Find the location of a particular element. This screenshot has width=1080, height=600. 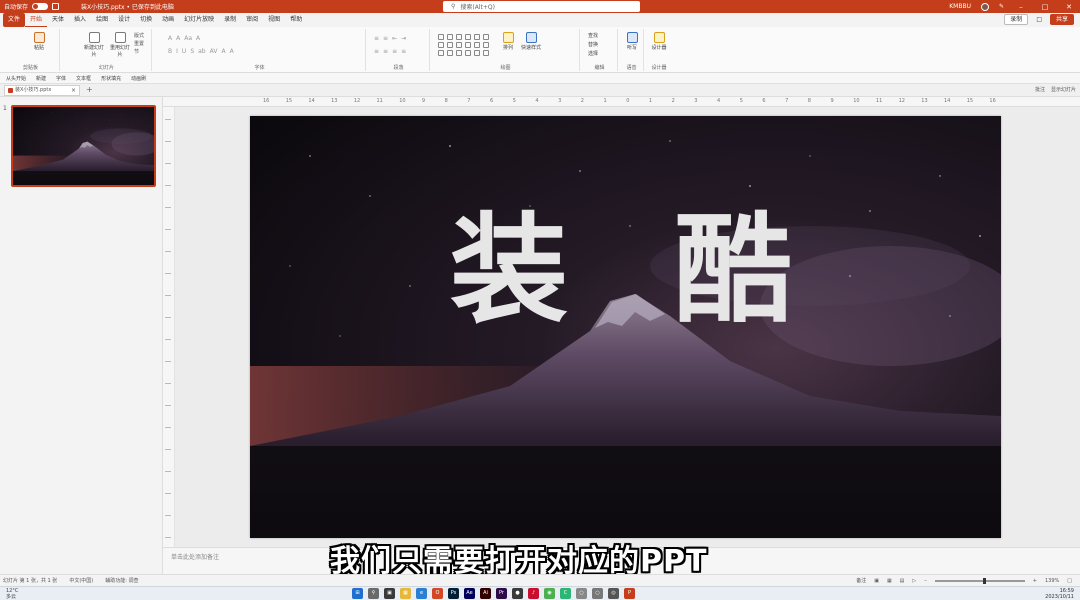

tab-design: 设计 is located at coordinates (124, 20).